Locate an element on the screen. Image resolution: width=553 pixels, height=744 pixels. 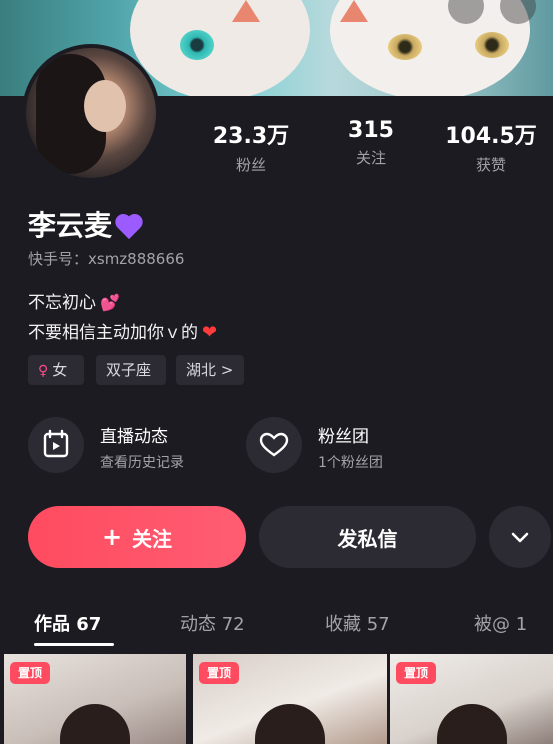
stat-value: 104.5万 is located at coordinates (491, 136).